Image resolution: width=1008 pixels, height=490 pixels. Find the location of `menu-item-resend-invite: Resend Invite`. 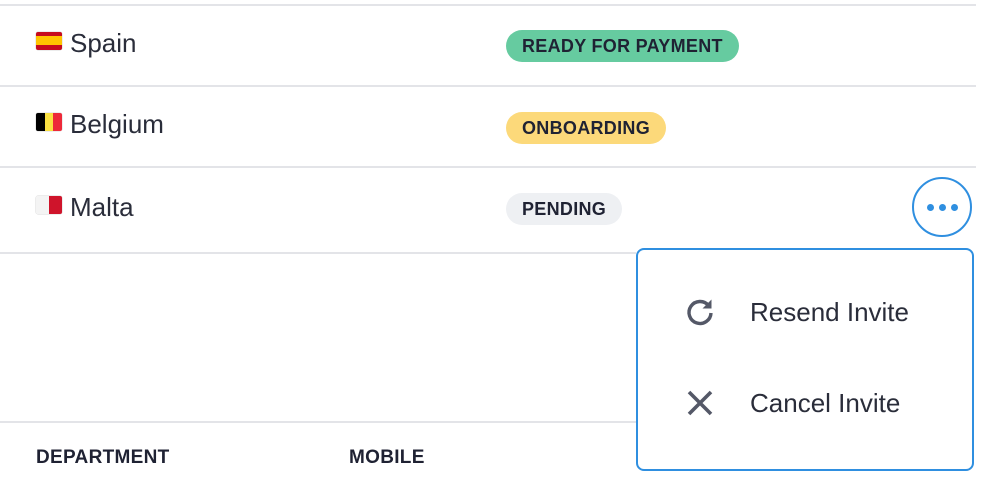

menu-item-resend-invite: Resend Invite is located at coordinates (796, 312).